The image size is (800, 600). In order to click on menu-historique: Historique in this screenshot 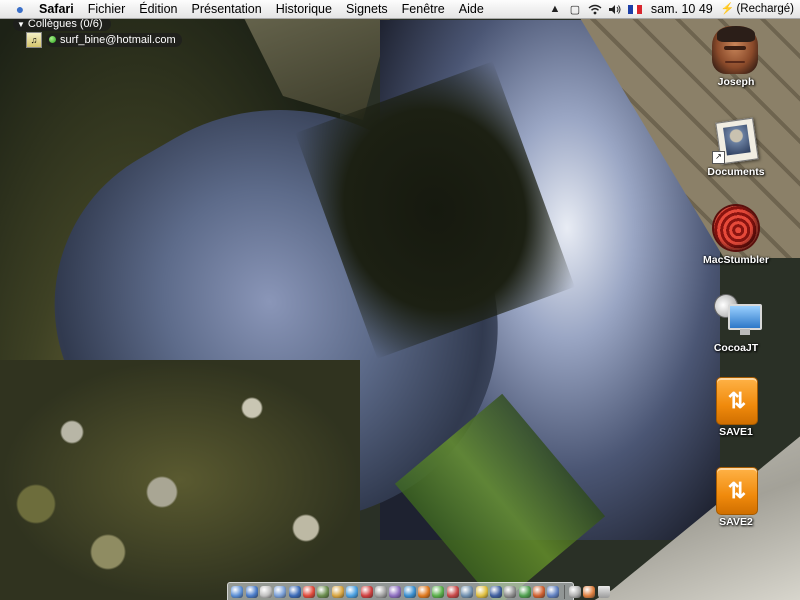, I will do `click(304, 9)`.